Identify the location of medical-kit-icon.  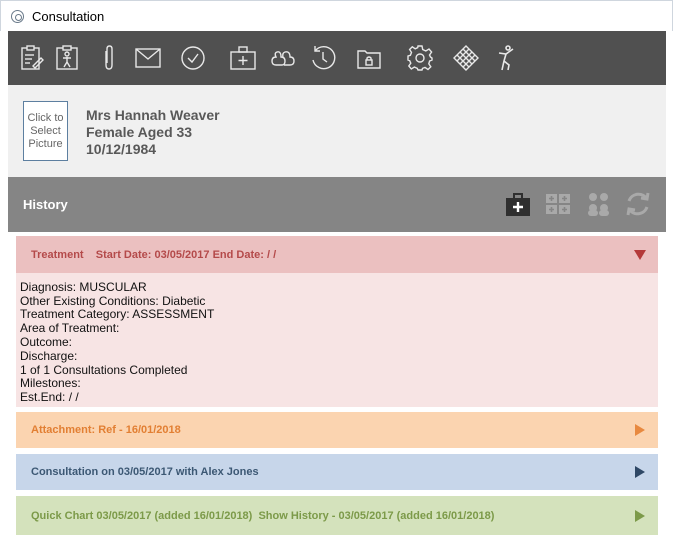
(243, 58).